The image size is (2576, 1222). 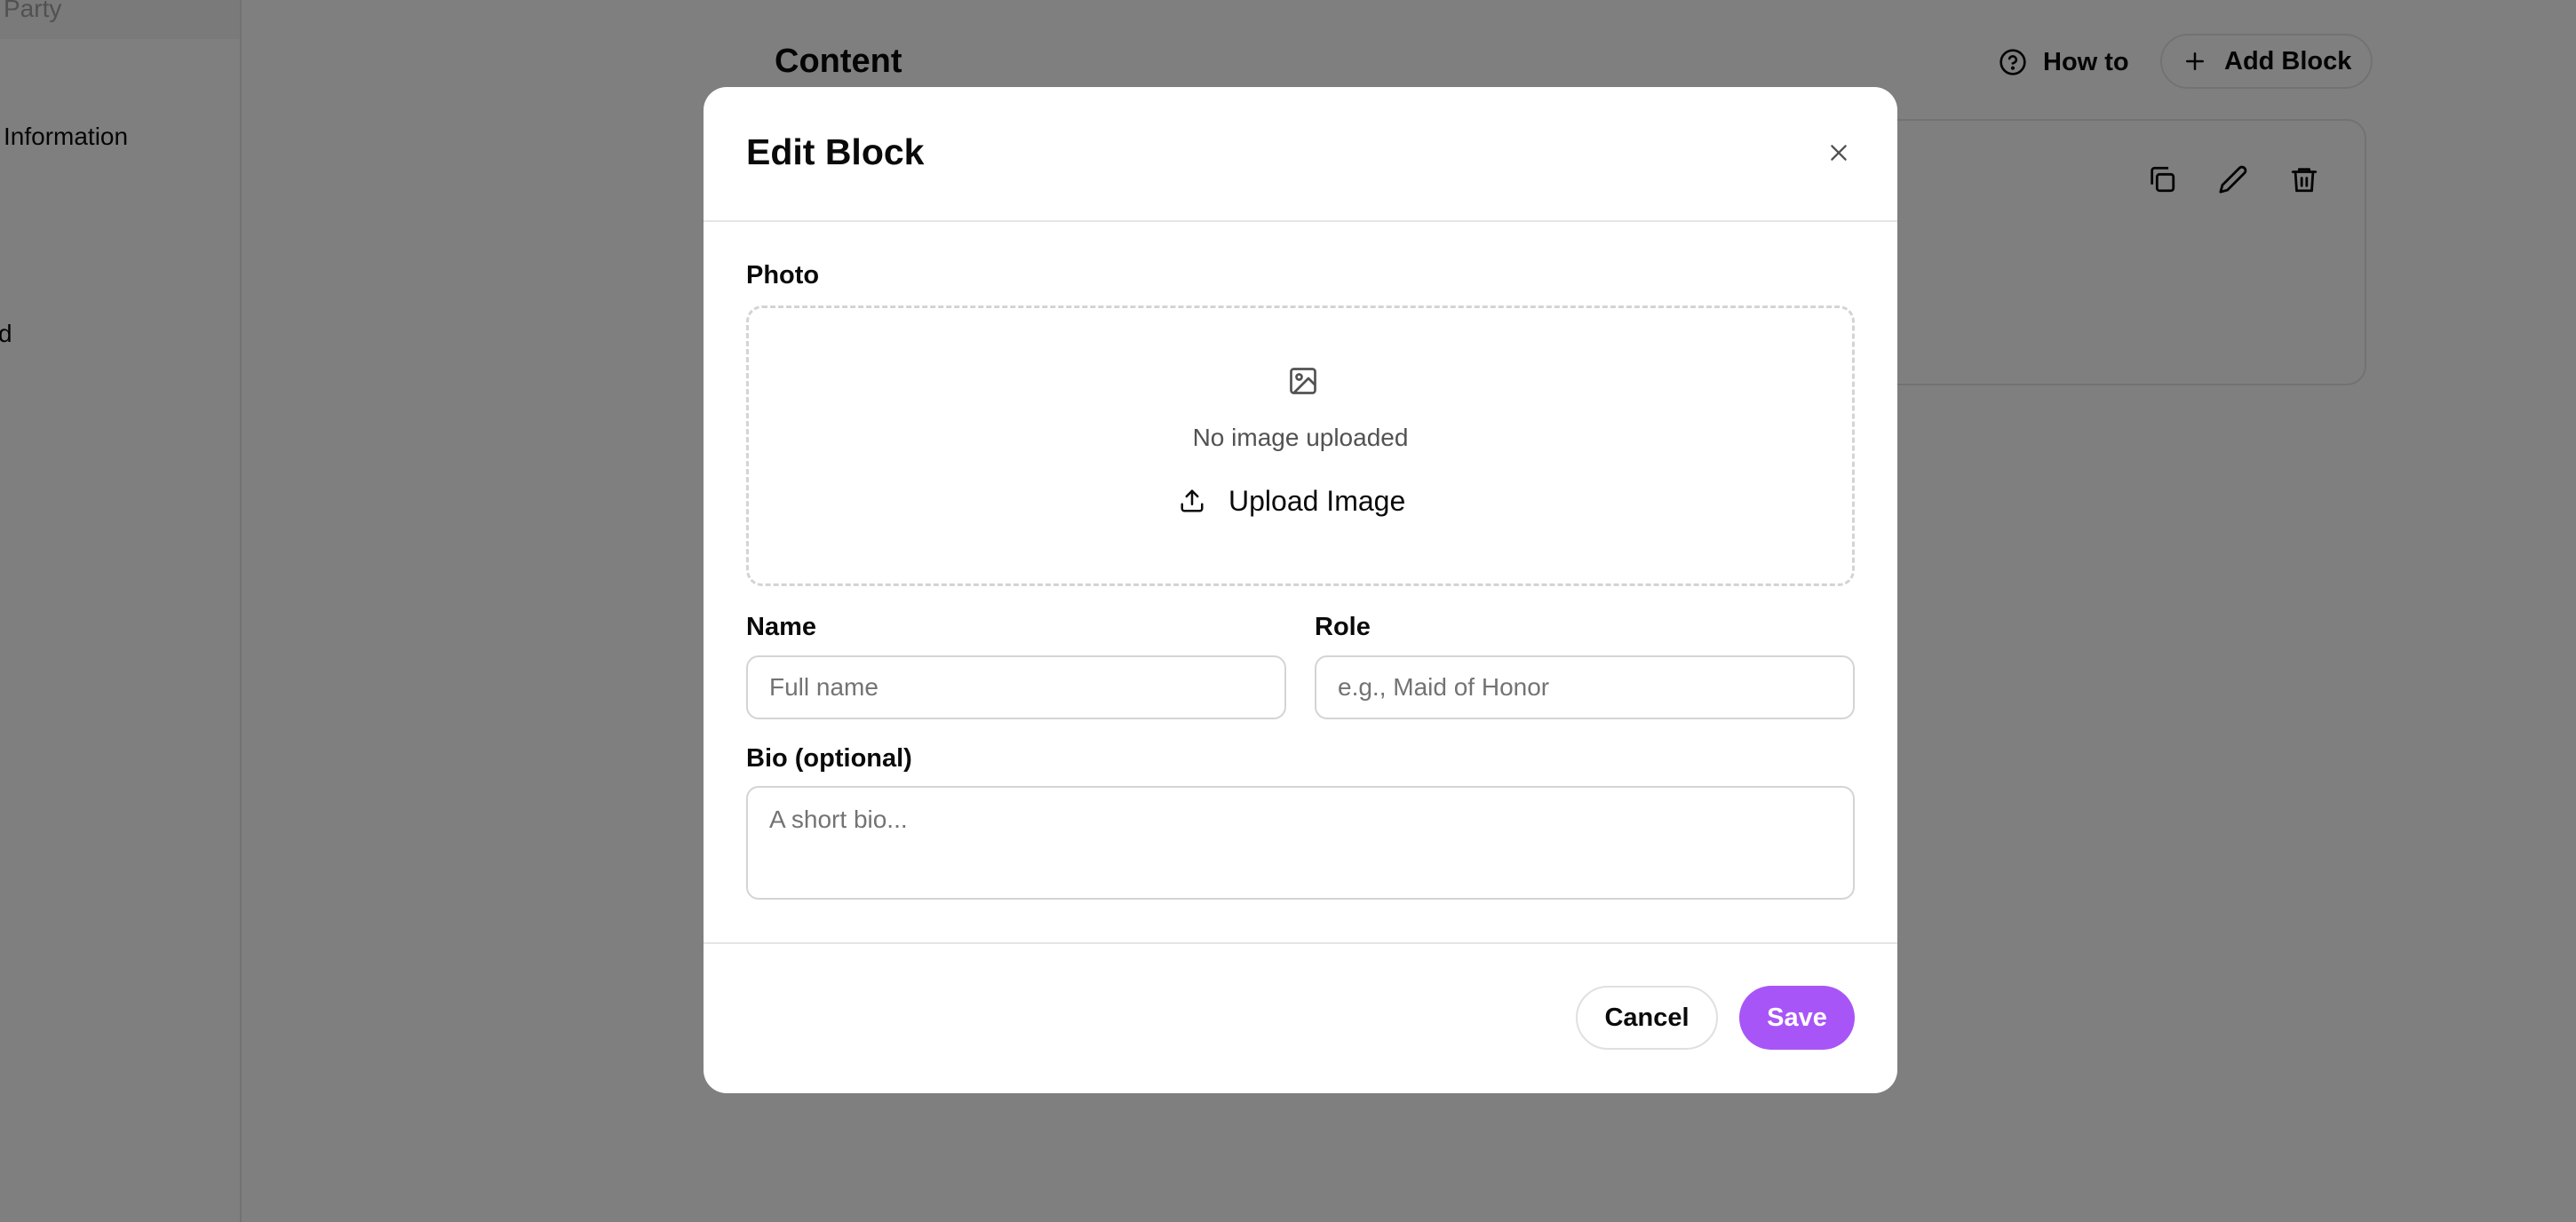 I want to click on dialog-footer: Cancel Save, so click(x=1300, y=1018).